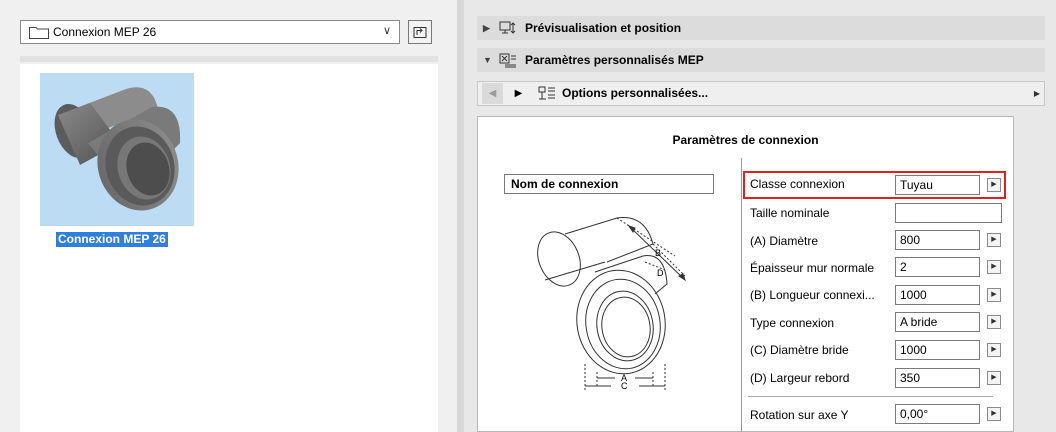 This screenshot has height=432, width=1056. I want to click on expand-arrow-icon: ▶, so click(486, 28).